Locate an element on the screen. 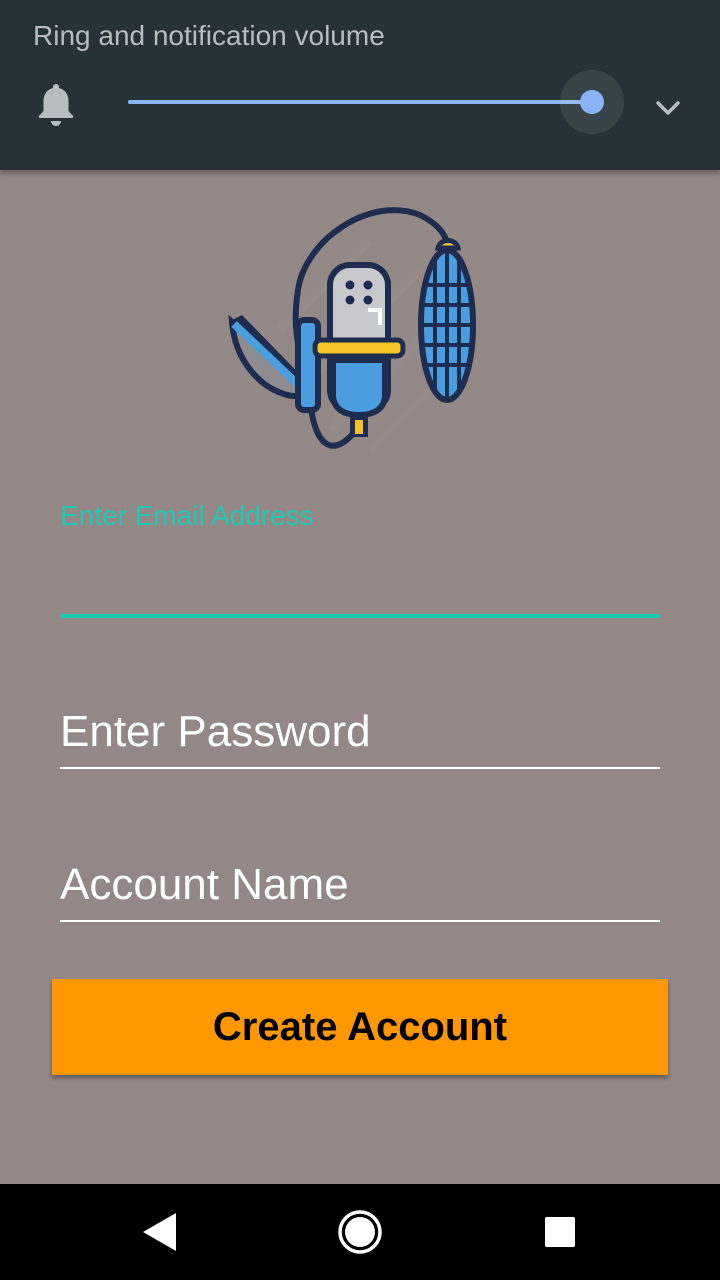  navigation-bar is located at coordinates (360, 1232).